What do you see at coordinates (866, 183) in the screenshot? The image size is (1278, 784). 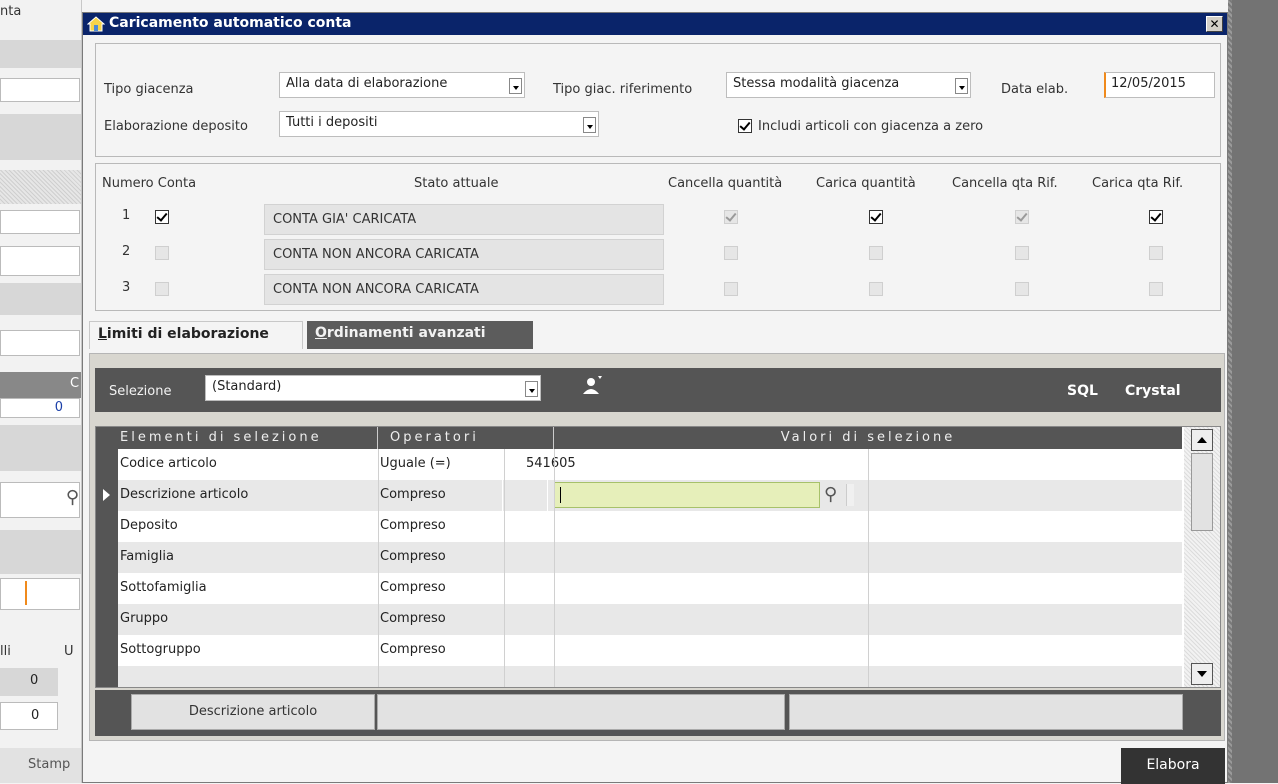 I see `header-carica-quantita: Carica quantità` at bounding box center [866, 183].